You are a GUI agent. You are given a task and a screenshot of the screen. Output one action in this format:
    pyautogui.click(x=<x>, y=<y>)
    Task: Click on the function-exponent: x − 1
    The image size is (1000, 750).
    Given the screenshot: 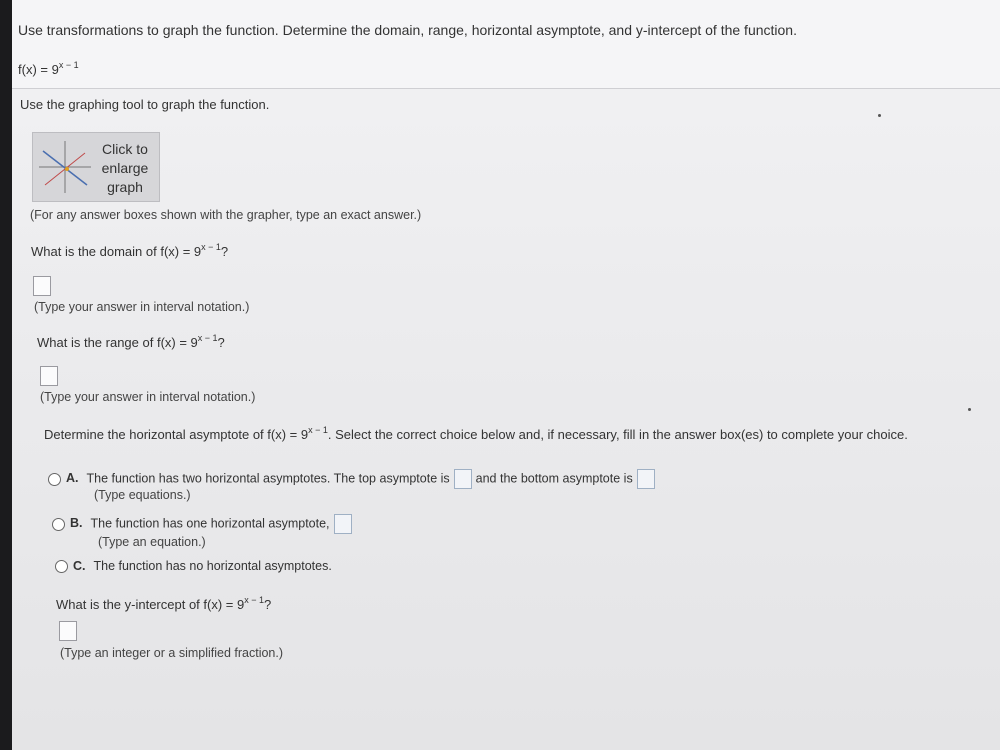 What is the action you would take?
    pyautogui.click(x=68, y=65)
    